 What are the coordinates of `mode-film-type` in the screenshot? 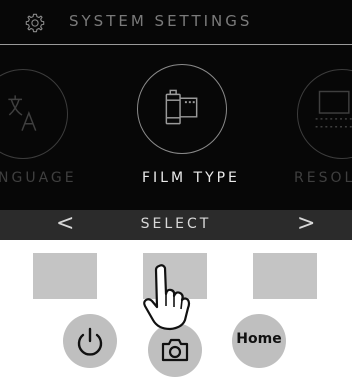 It's located at (182, 109).